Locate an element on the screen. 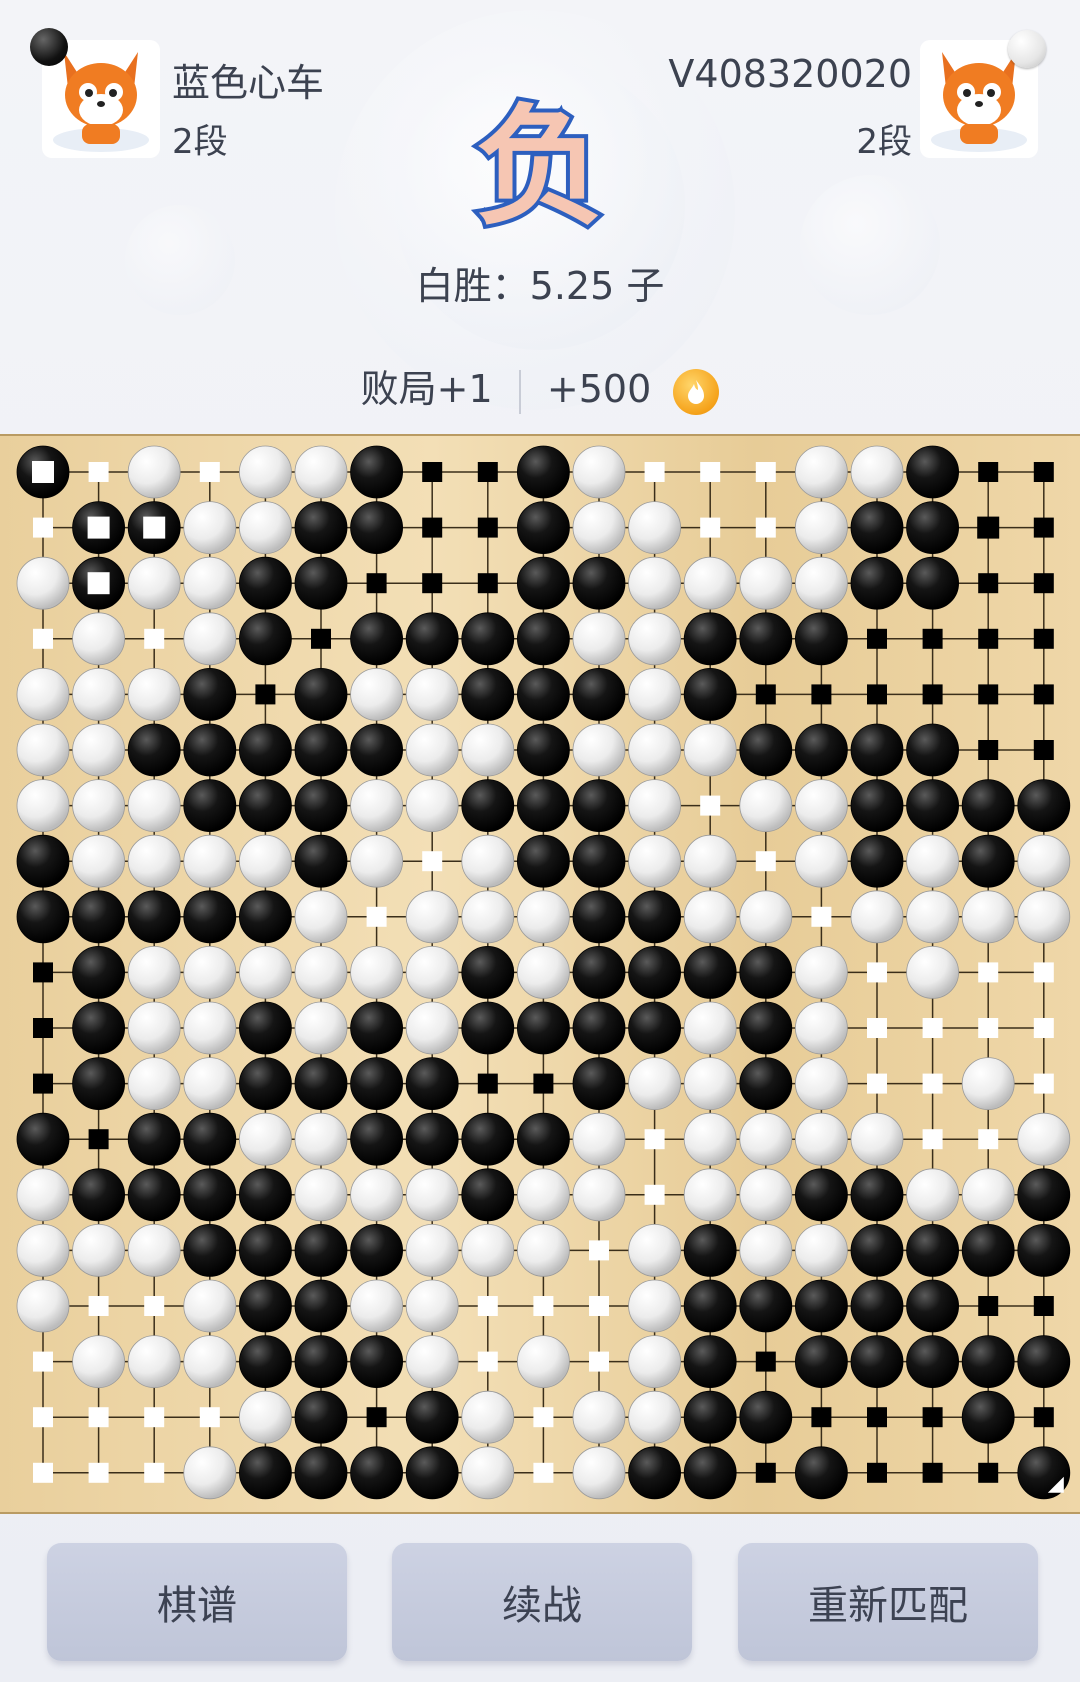 This screenshot has height=1682, width=1080. result-score-text: 白胜：5.25 子 is located at coordinates (540, 286).